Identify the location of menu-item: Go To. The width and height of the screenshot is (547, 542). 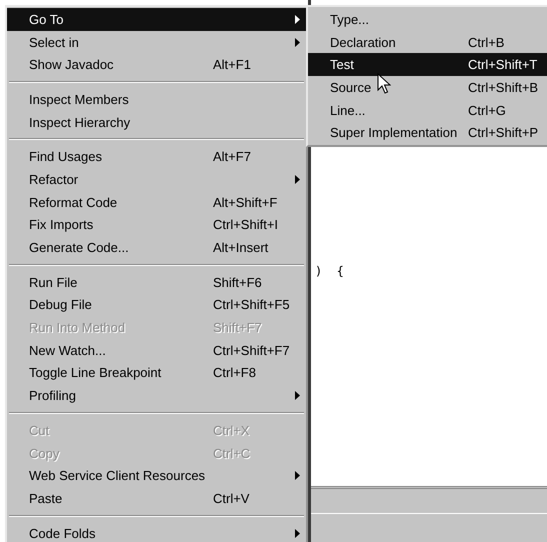
(156, 19).